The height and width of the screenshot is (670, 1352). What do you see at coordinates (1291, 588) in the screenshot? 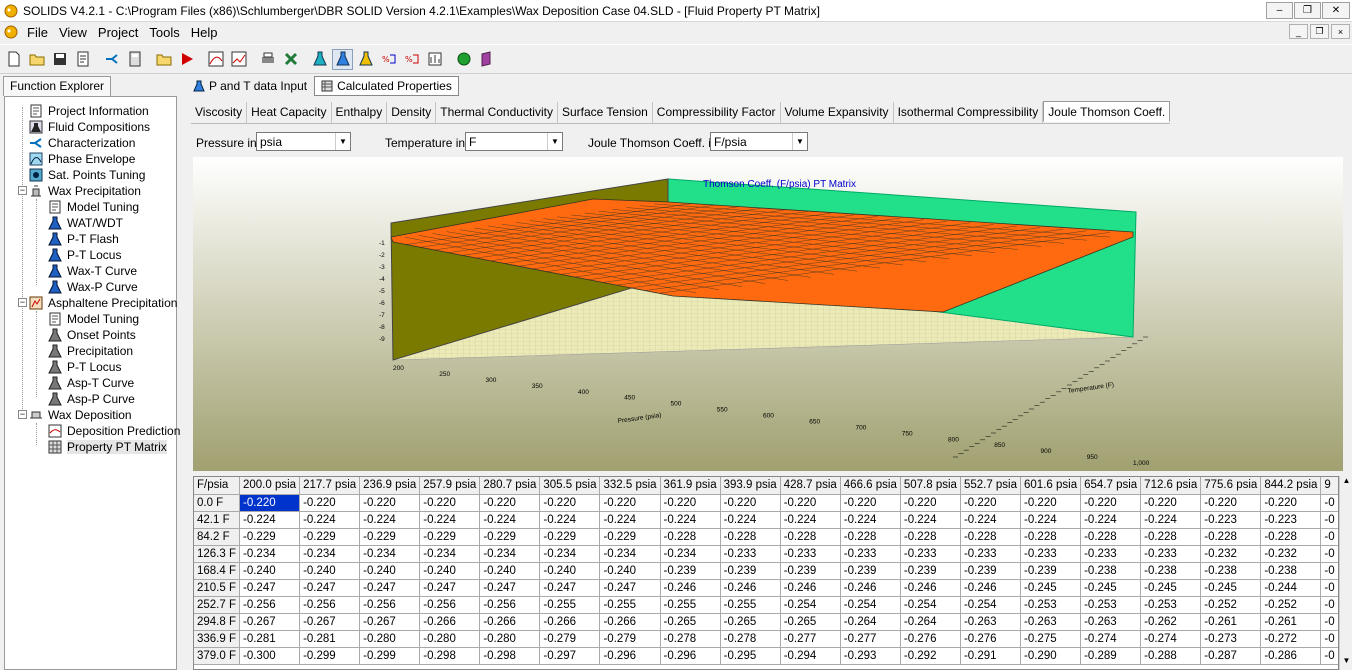
I see `table-cell: -0.244` at bounding box center [1291, 588].